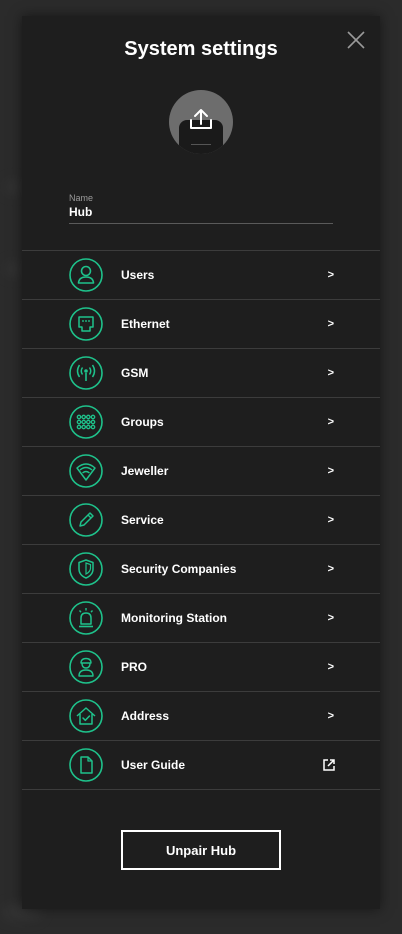 This screenshot has width=402, height=934. What do you see at coordinates (86, 520) in the screenshot?
I see `pencil-icon` at bounding box center [86, 520].